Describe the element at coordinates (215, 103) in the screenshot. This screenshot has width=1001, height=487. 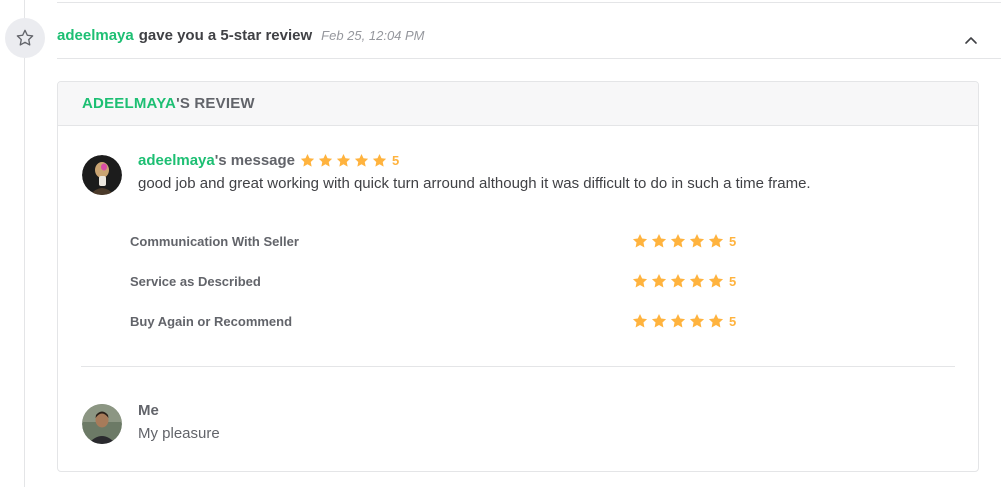
I see `review-header-suffix: 'S REVIEW` at that location.